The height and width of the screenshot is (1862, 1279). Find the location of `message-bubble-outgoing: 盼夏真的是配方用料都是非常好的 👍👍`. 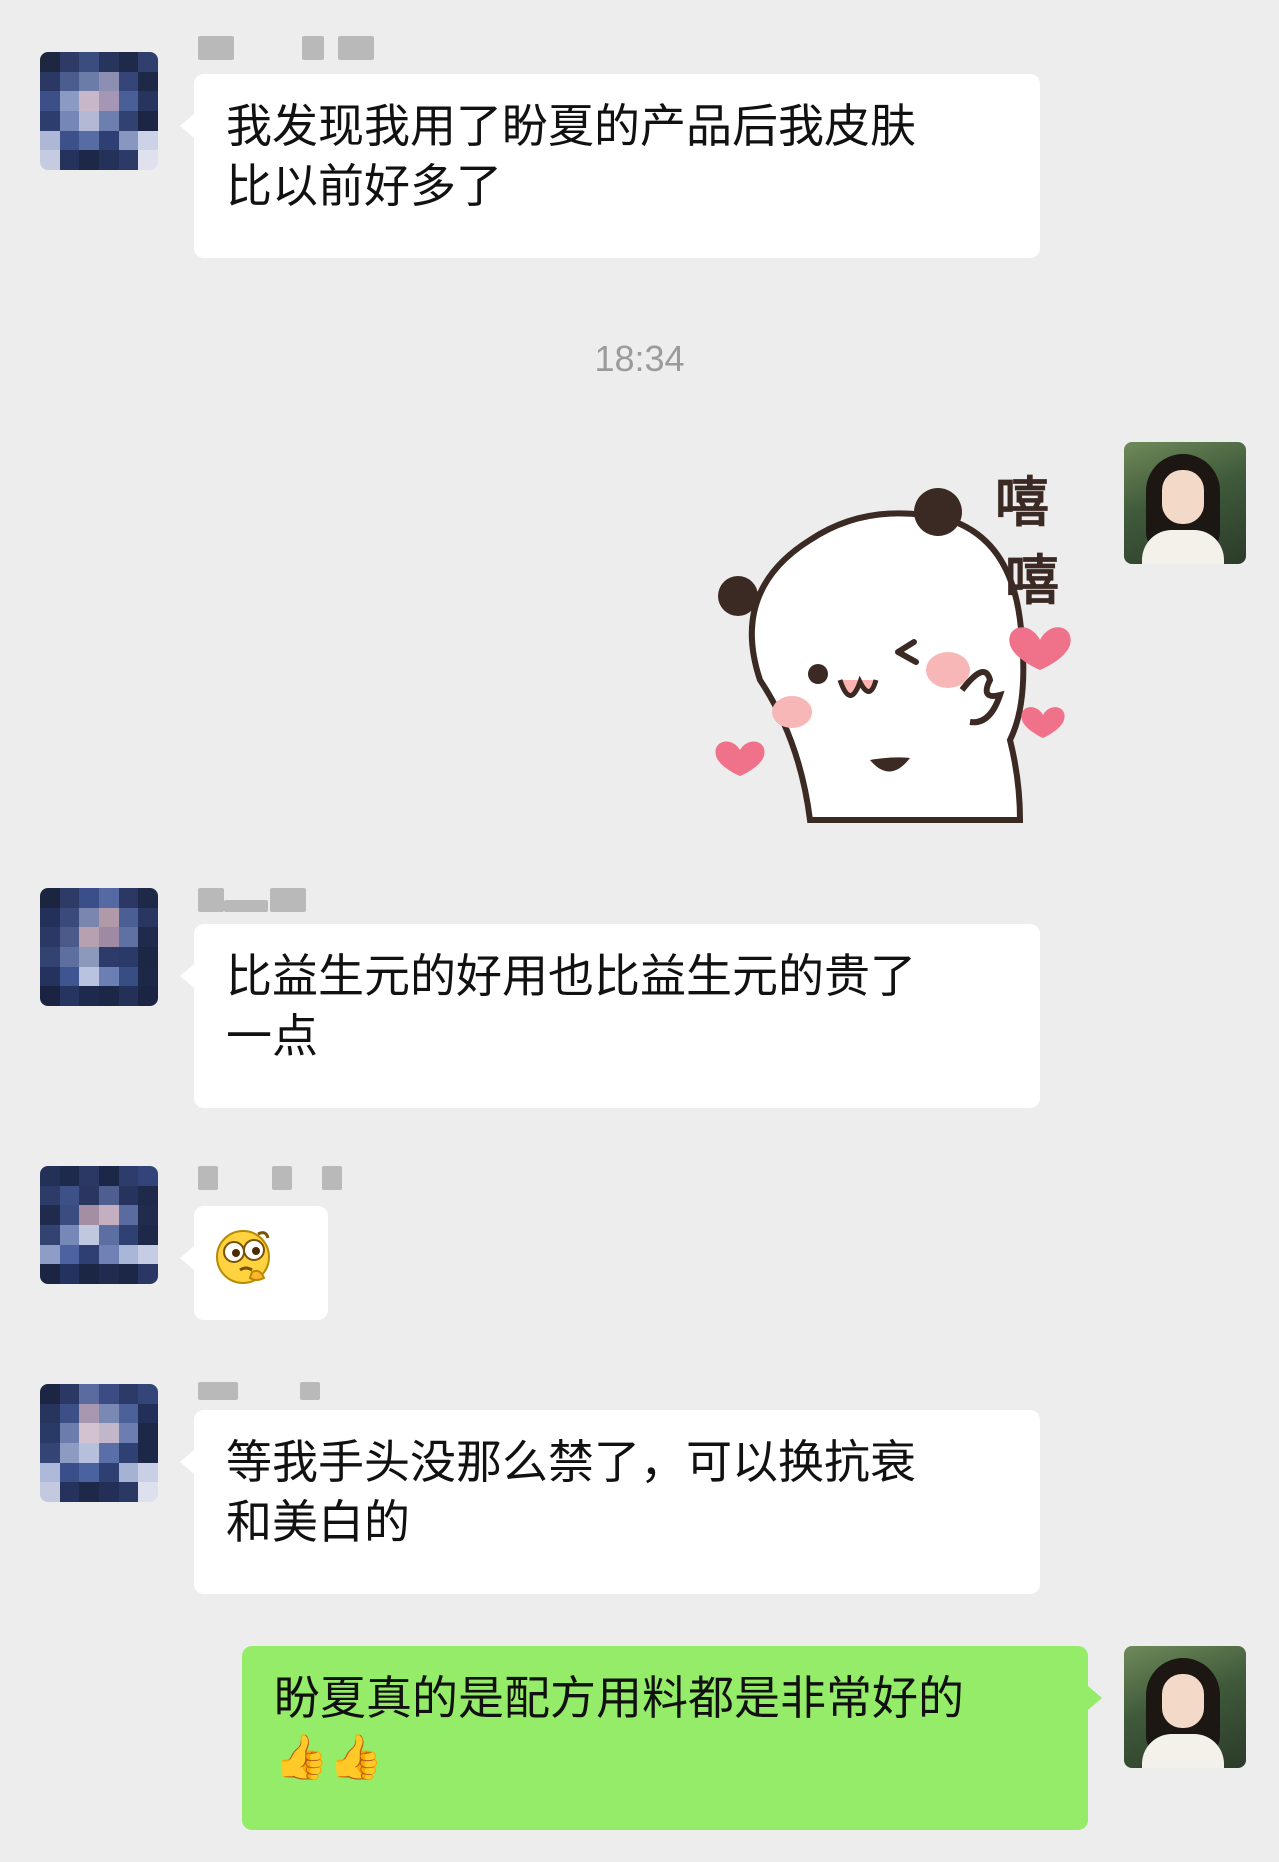

message-bubble-outgoing: 盼夏真的是配方用料都是非常好的 👍👍 is located at coordinates (672, 1738).